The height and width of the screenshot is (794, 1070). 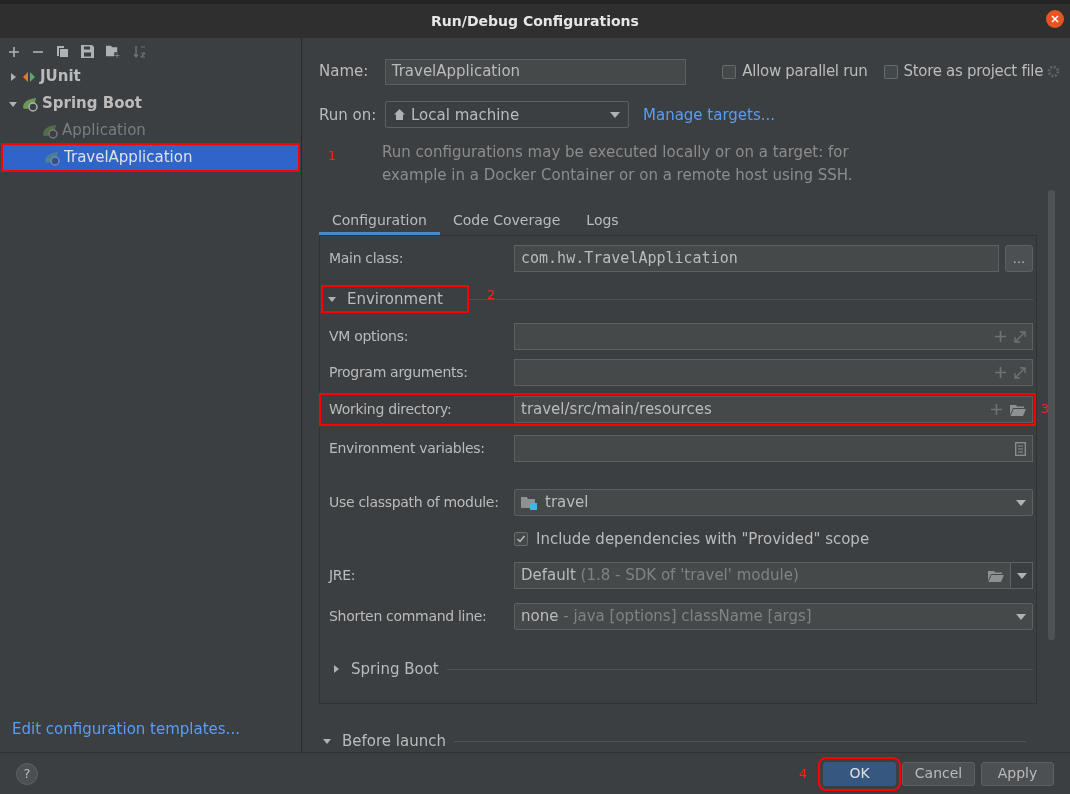 I want to click on home-icon, so click(x=399, y=115).